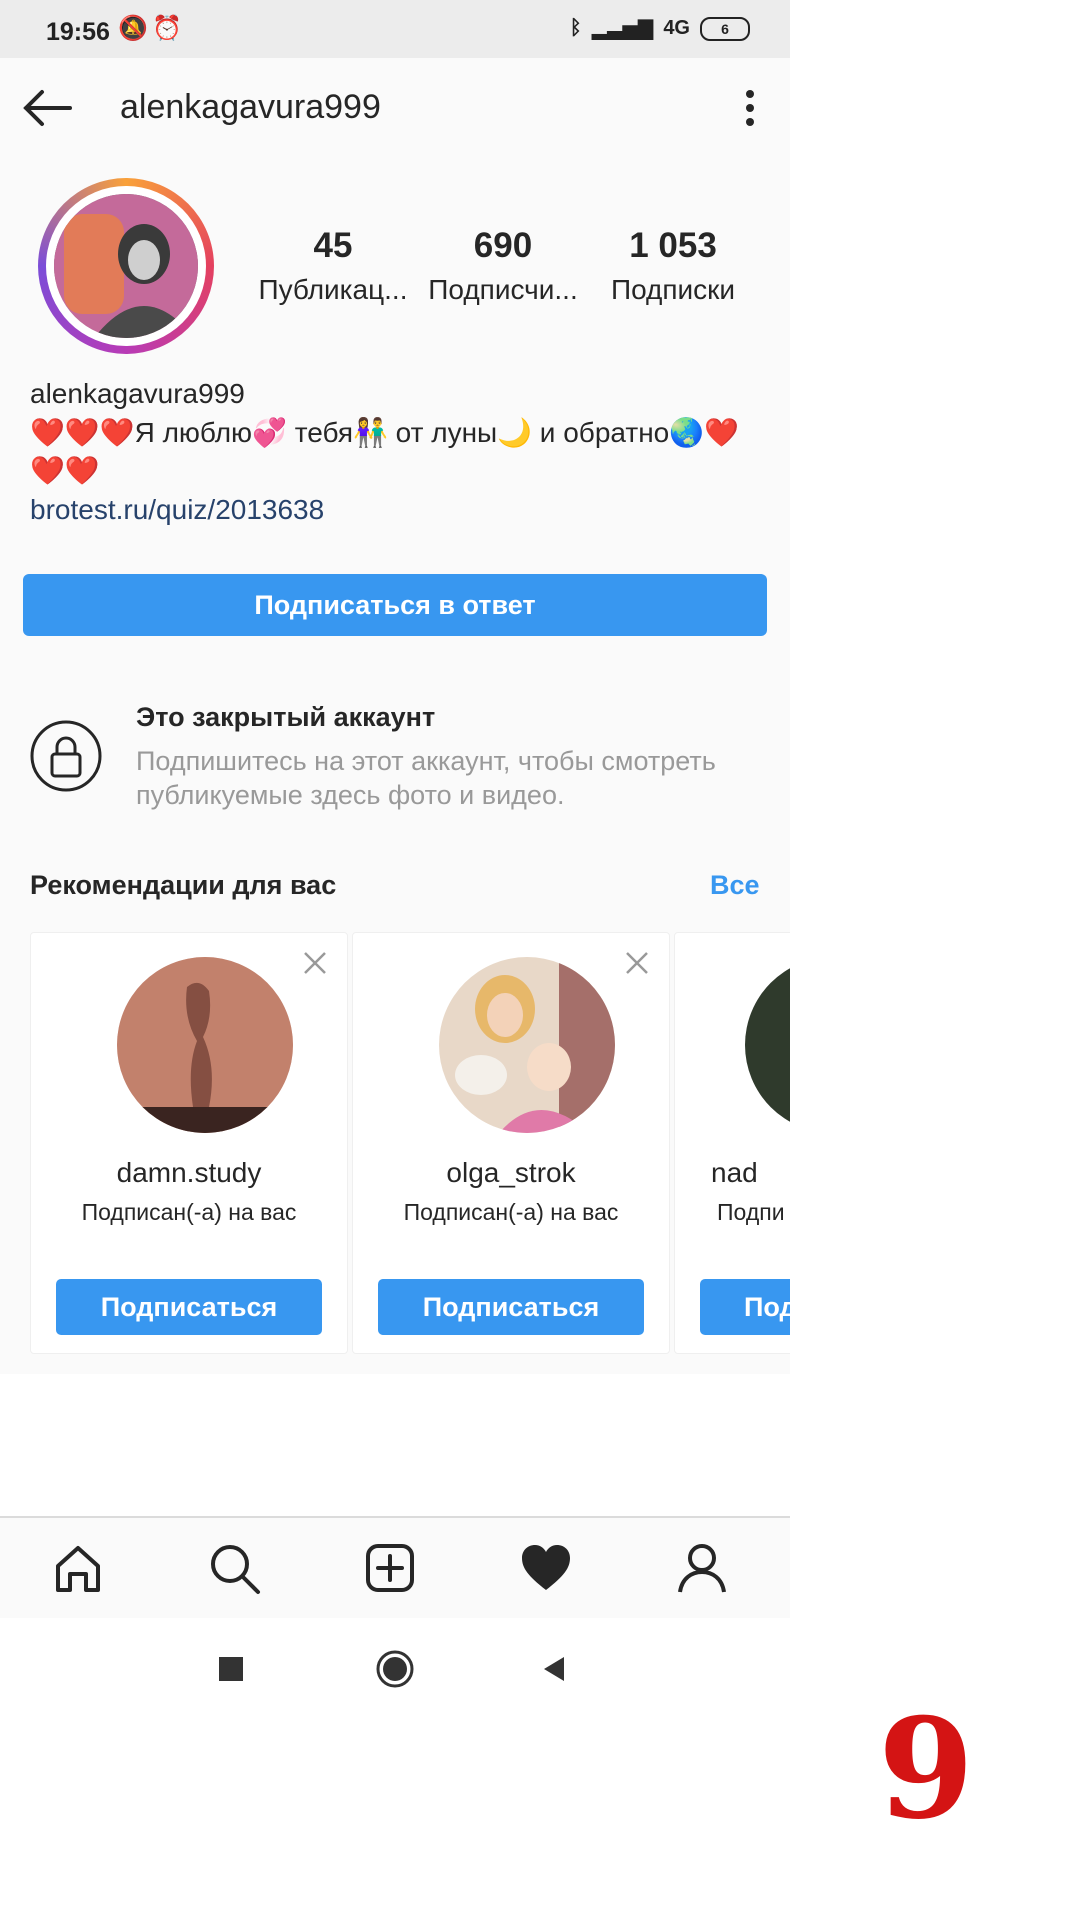 The height and width of the screenshot is (1920, 1080). I want to click on bio-name: alenkagavura999, so click(137, 393).